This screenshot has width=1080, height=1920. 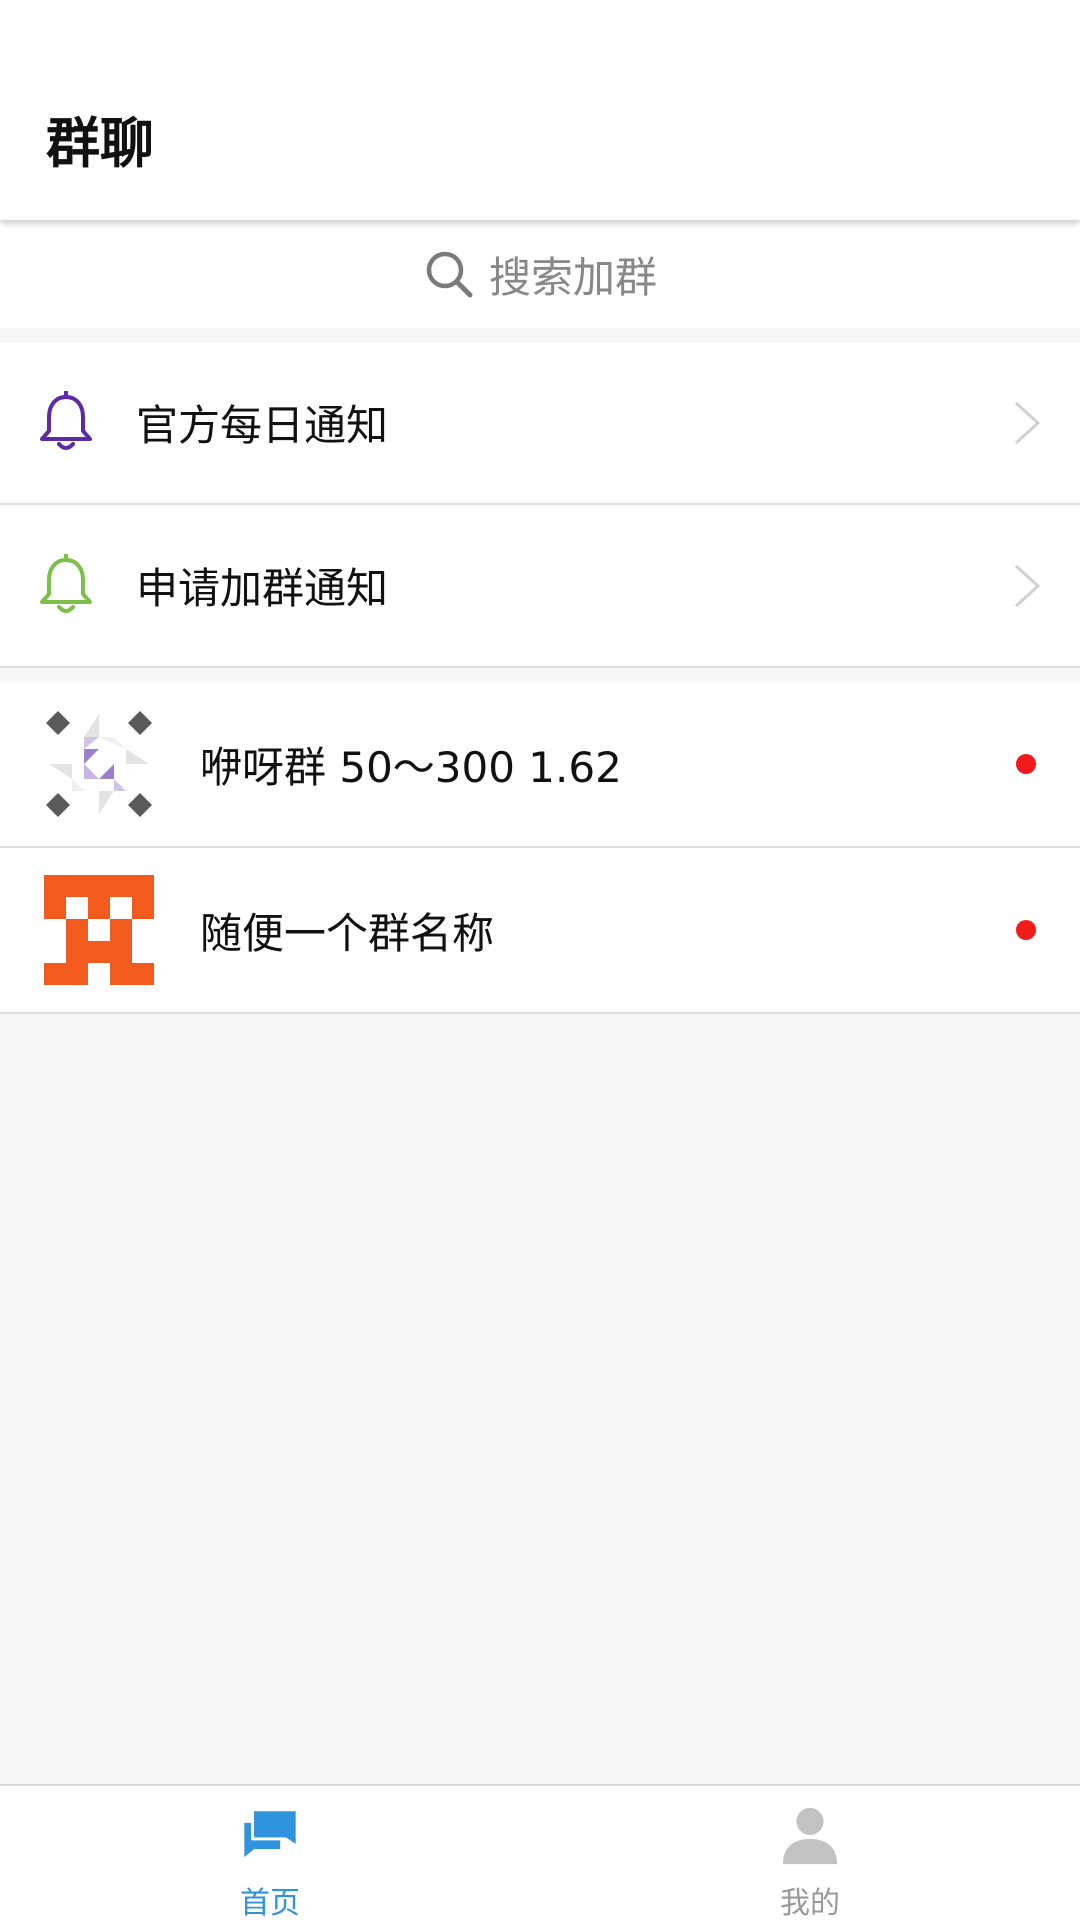 What do you see at coordinates (99, 764) in the screenshot?
I see `group-avatar-pinwheel` at bounding box center [99, 764].